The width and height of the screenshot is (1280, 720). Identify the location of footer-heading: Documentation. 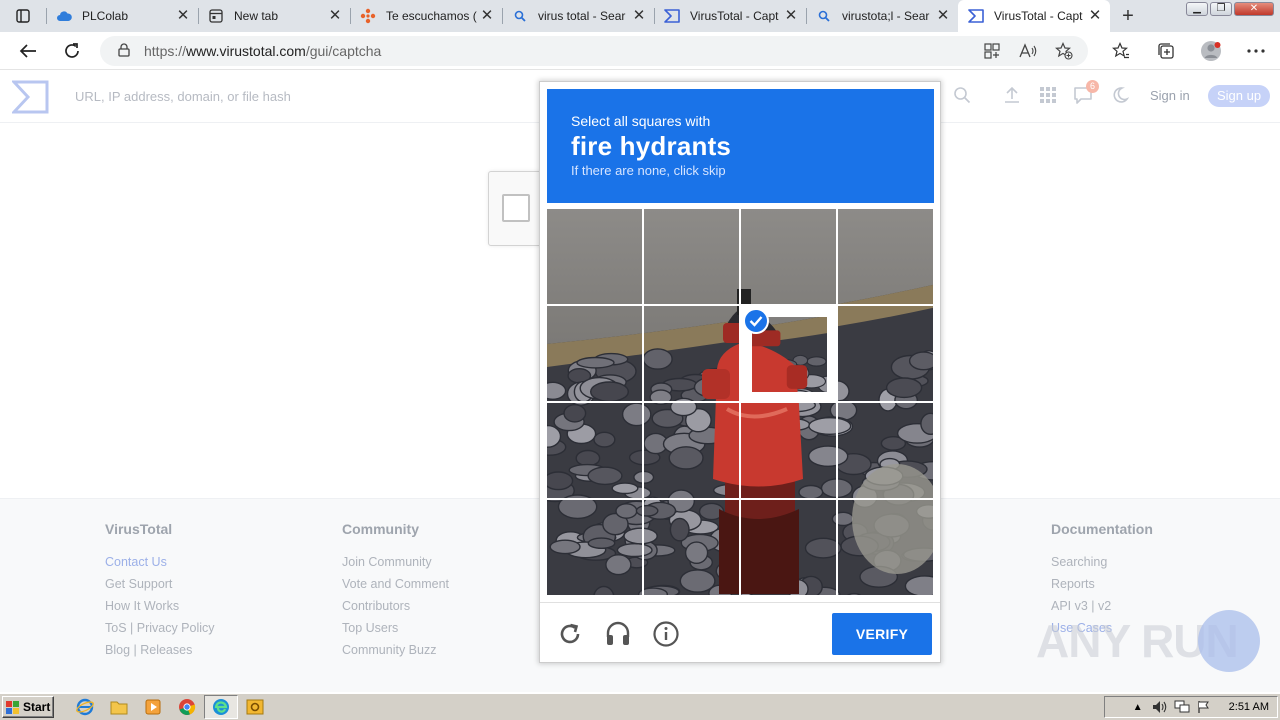
(1102, 529).